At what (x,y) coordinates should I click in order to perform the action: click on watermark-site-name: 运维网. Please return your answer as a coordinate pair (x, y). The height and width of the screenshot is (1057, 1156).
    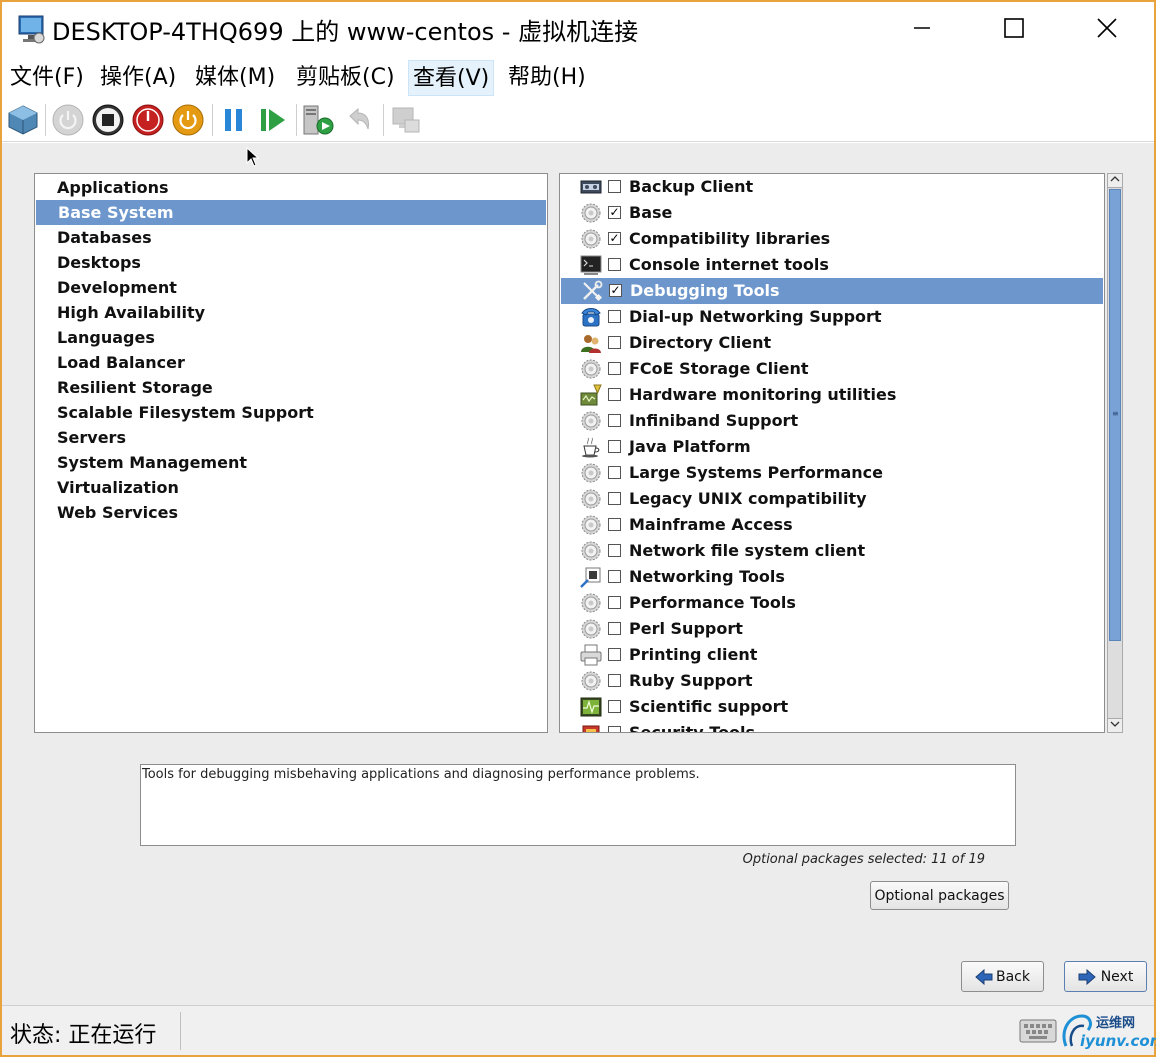
    Looking at the image, I should click on (1116, 1023).